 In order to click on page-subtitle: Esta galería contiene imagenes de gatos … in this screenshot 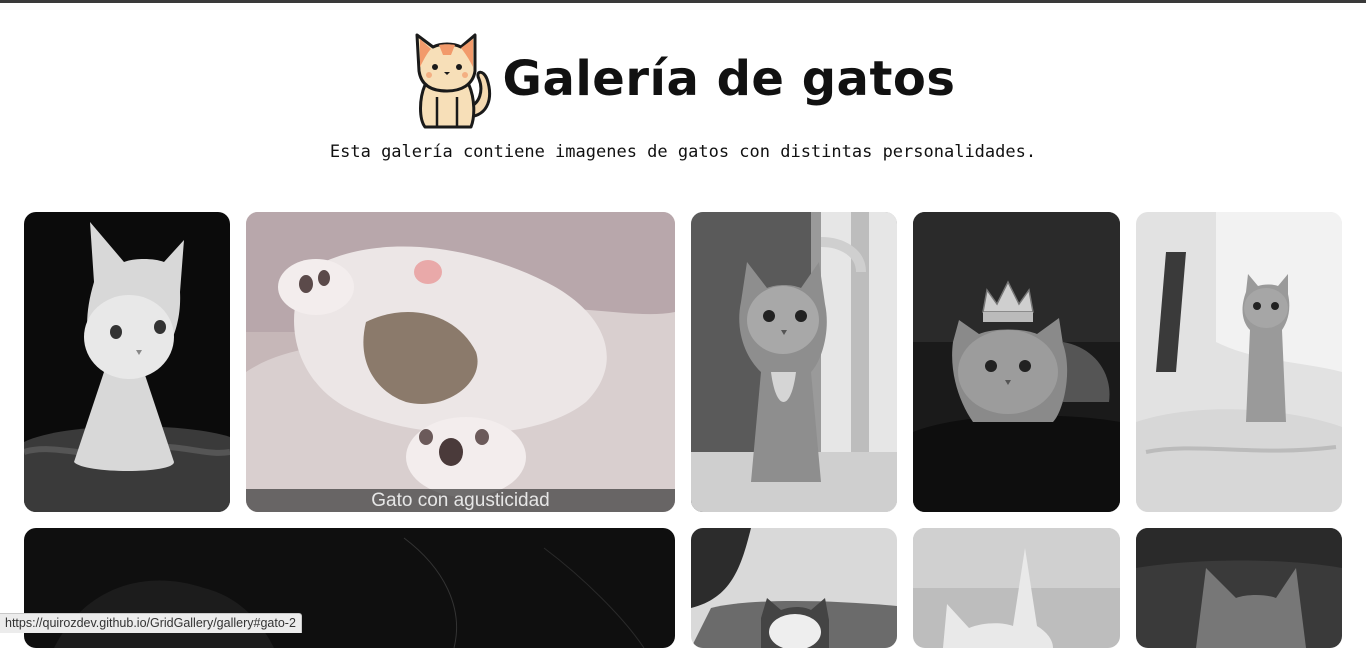, I will do `click(683, 152)`.